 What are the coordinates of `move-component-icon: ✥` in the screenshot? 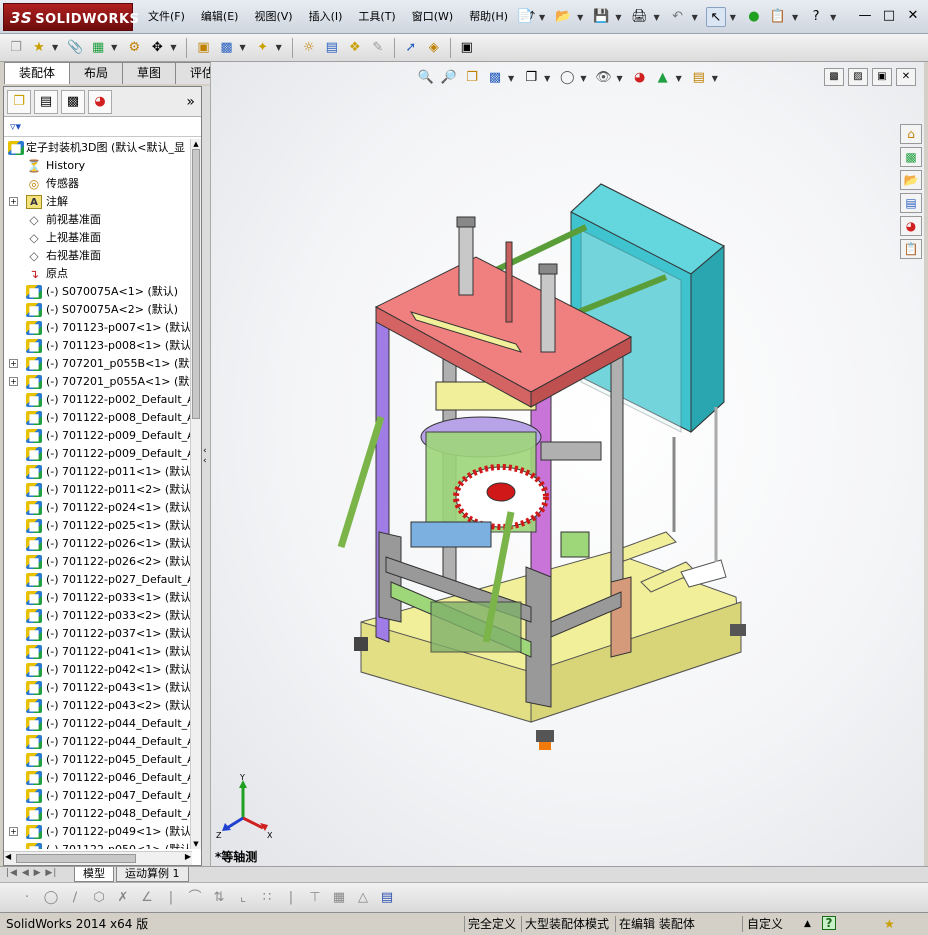 It's located at (157, 48).